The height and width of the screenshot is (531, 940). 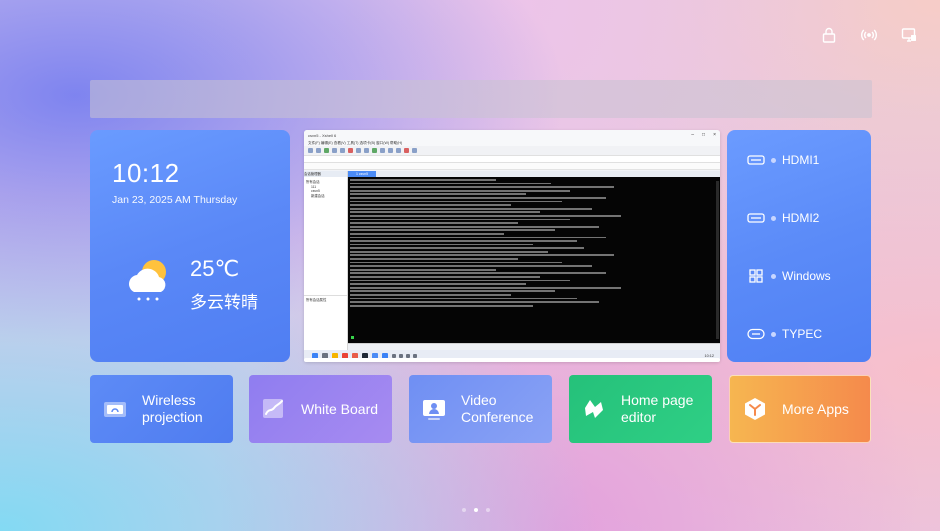 I want to click on minimize-icon: –, so click(x=693, y=135).